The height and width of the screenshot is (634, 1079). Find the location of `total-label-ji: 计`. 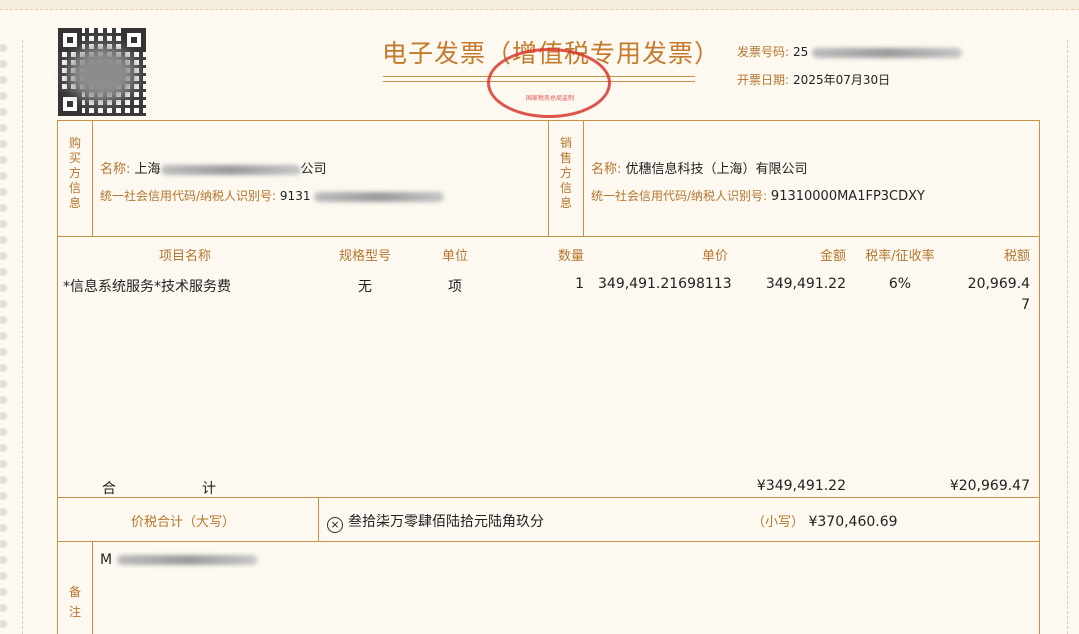

total-label-ji: 计 is located at coordinates (209, 489).